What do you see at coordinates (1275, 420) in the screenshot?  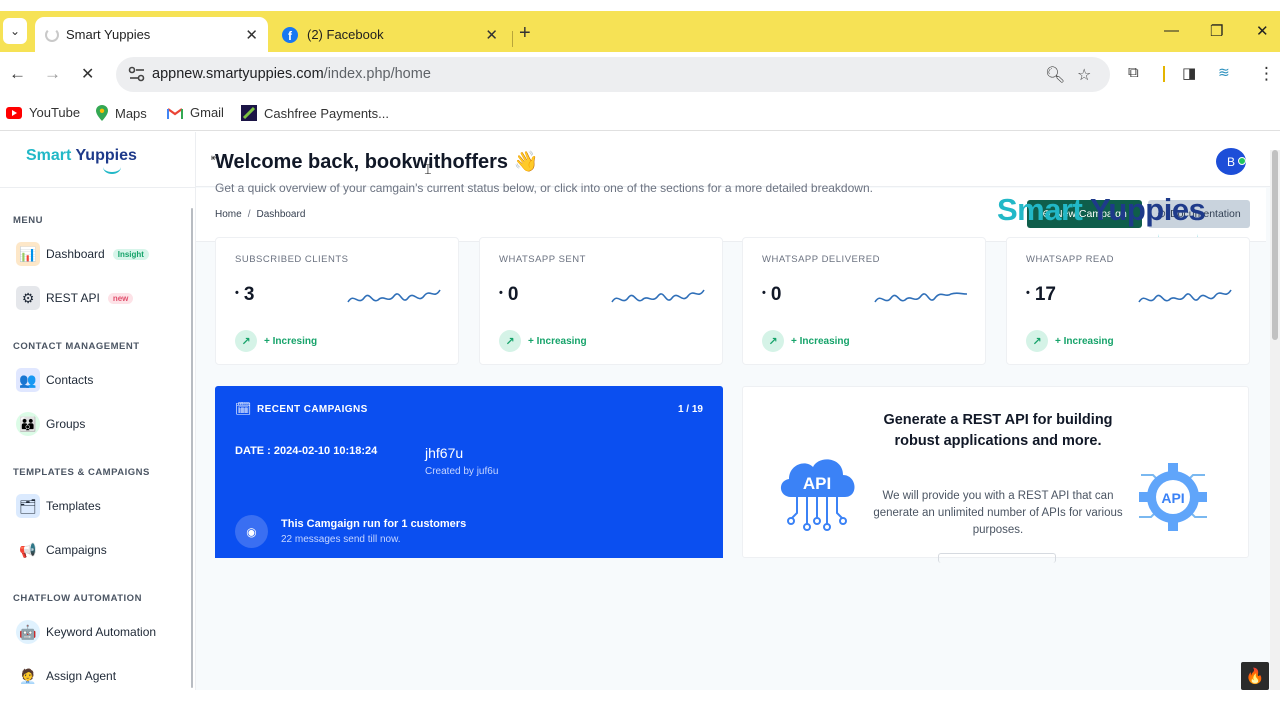 I see `page-scrollbar` at bounding box center [1275, 420].